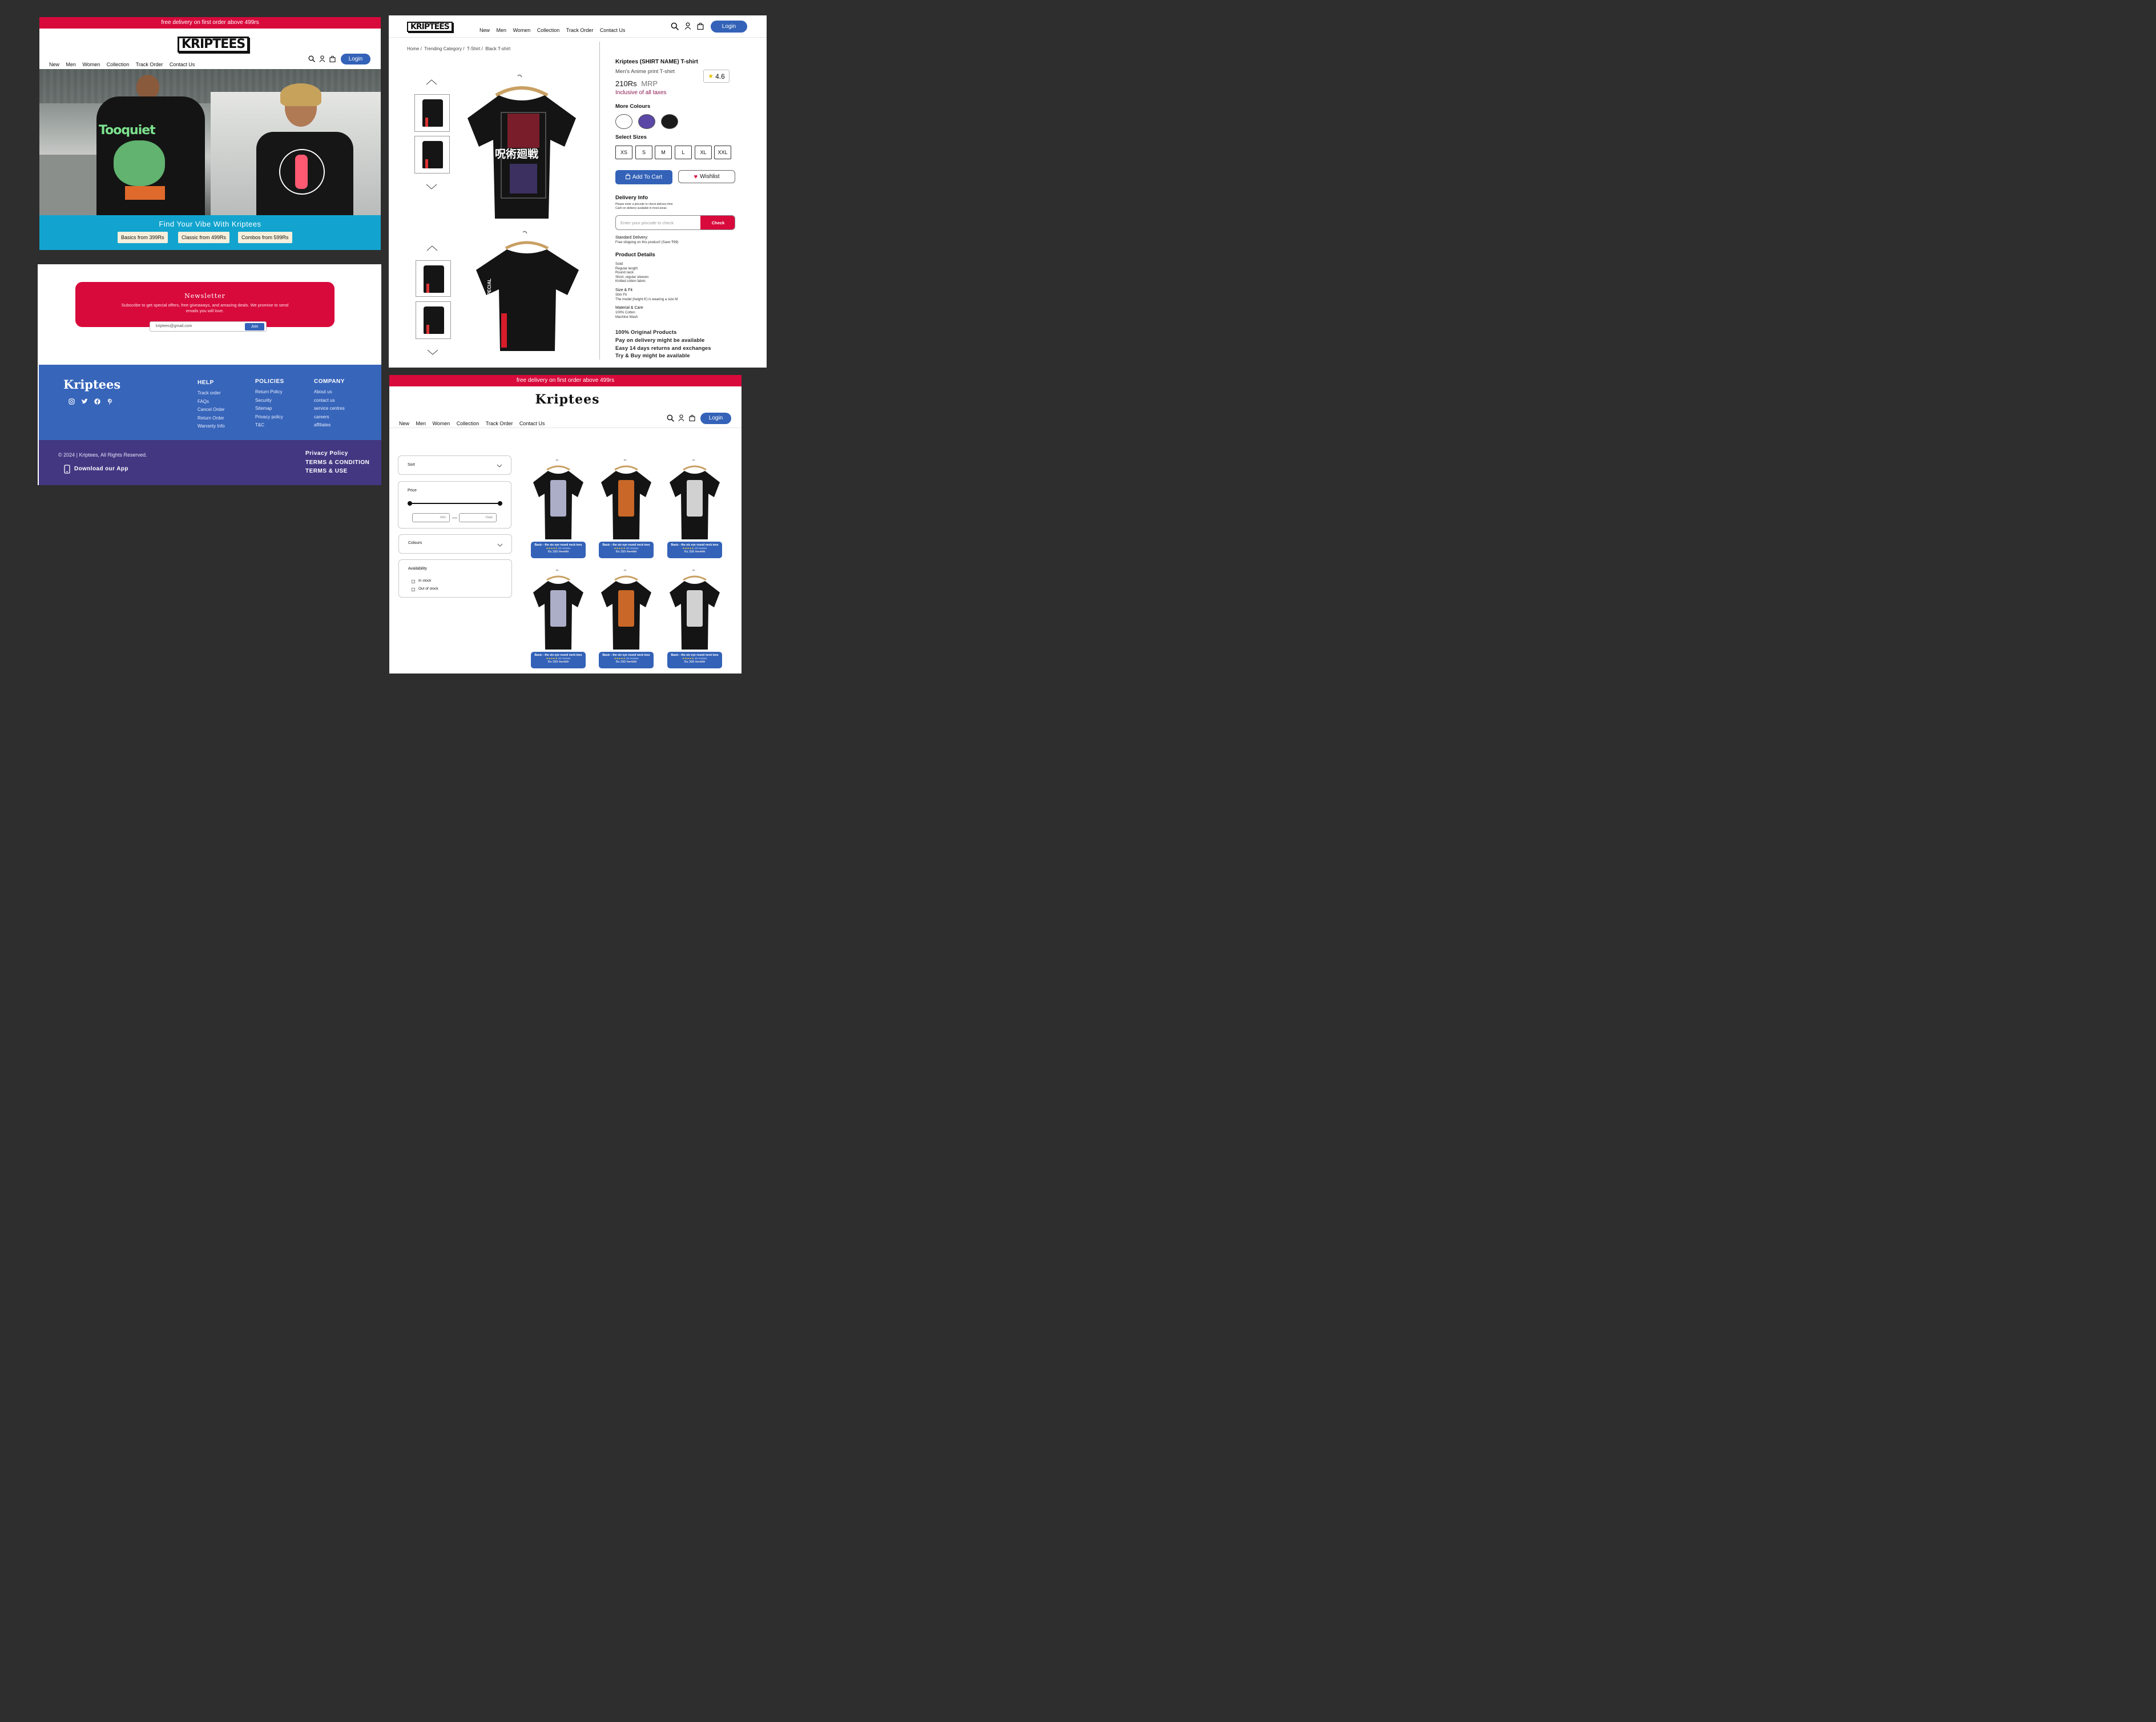  What do you see at coordinates (410, 503) in the screenshot?
I see `price-slider-min-handle` at bounding box center [410, 503].